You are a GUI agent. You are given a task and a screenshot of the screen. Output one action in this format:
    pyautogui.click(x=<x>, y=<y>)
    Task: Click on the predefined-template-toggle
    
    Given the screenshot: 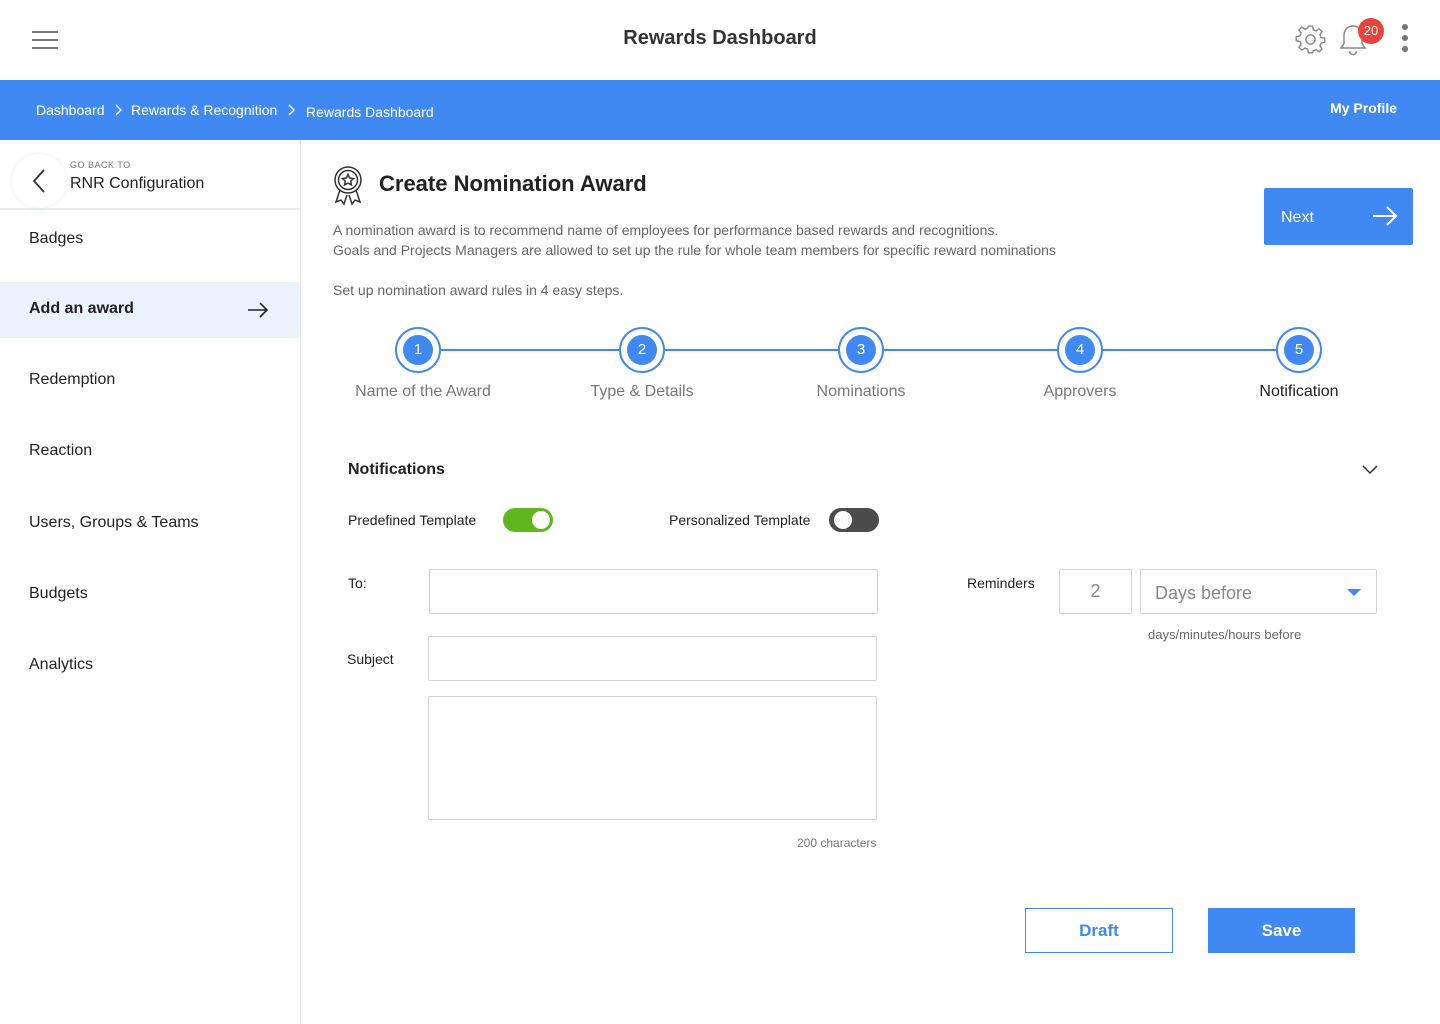 What is the action you would take?
    pyautogui.click(x=528, y=520)
    